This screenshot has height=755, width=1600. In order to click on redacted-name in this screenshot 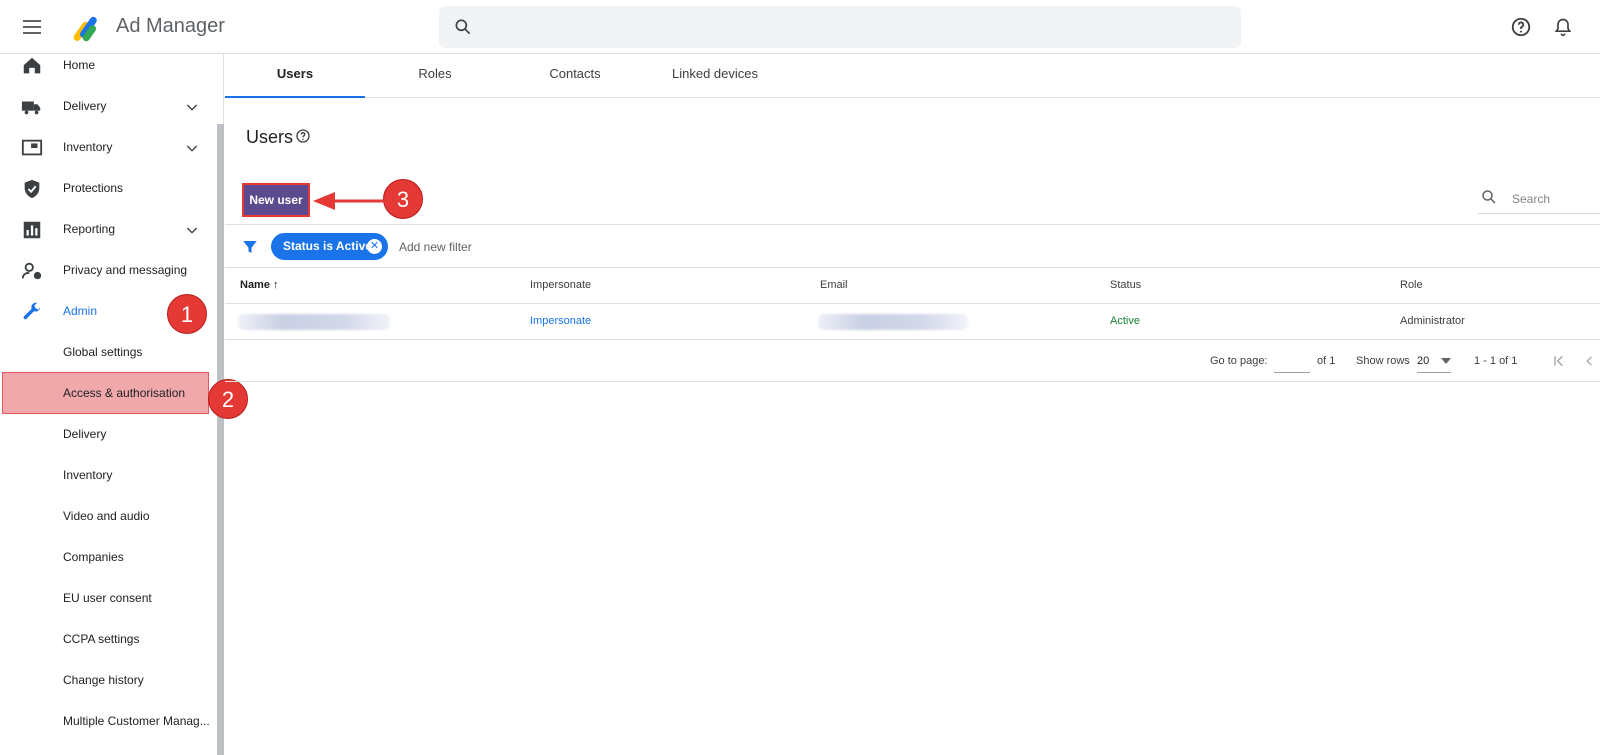, I will do `click(314, 322)`.